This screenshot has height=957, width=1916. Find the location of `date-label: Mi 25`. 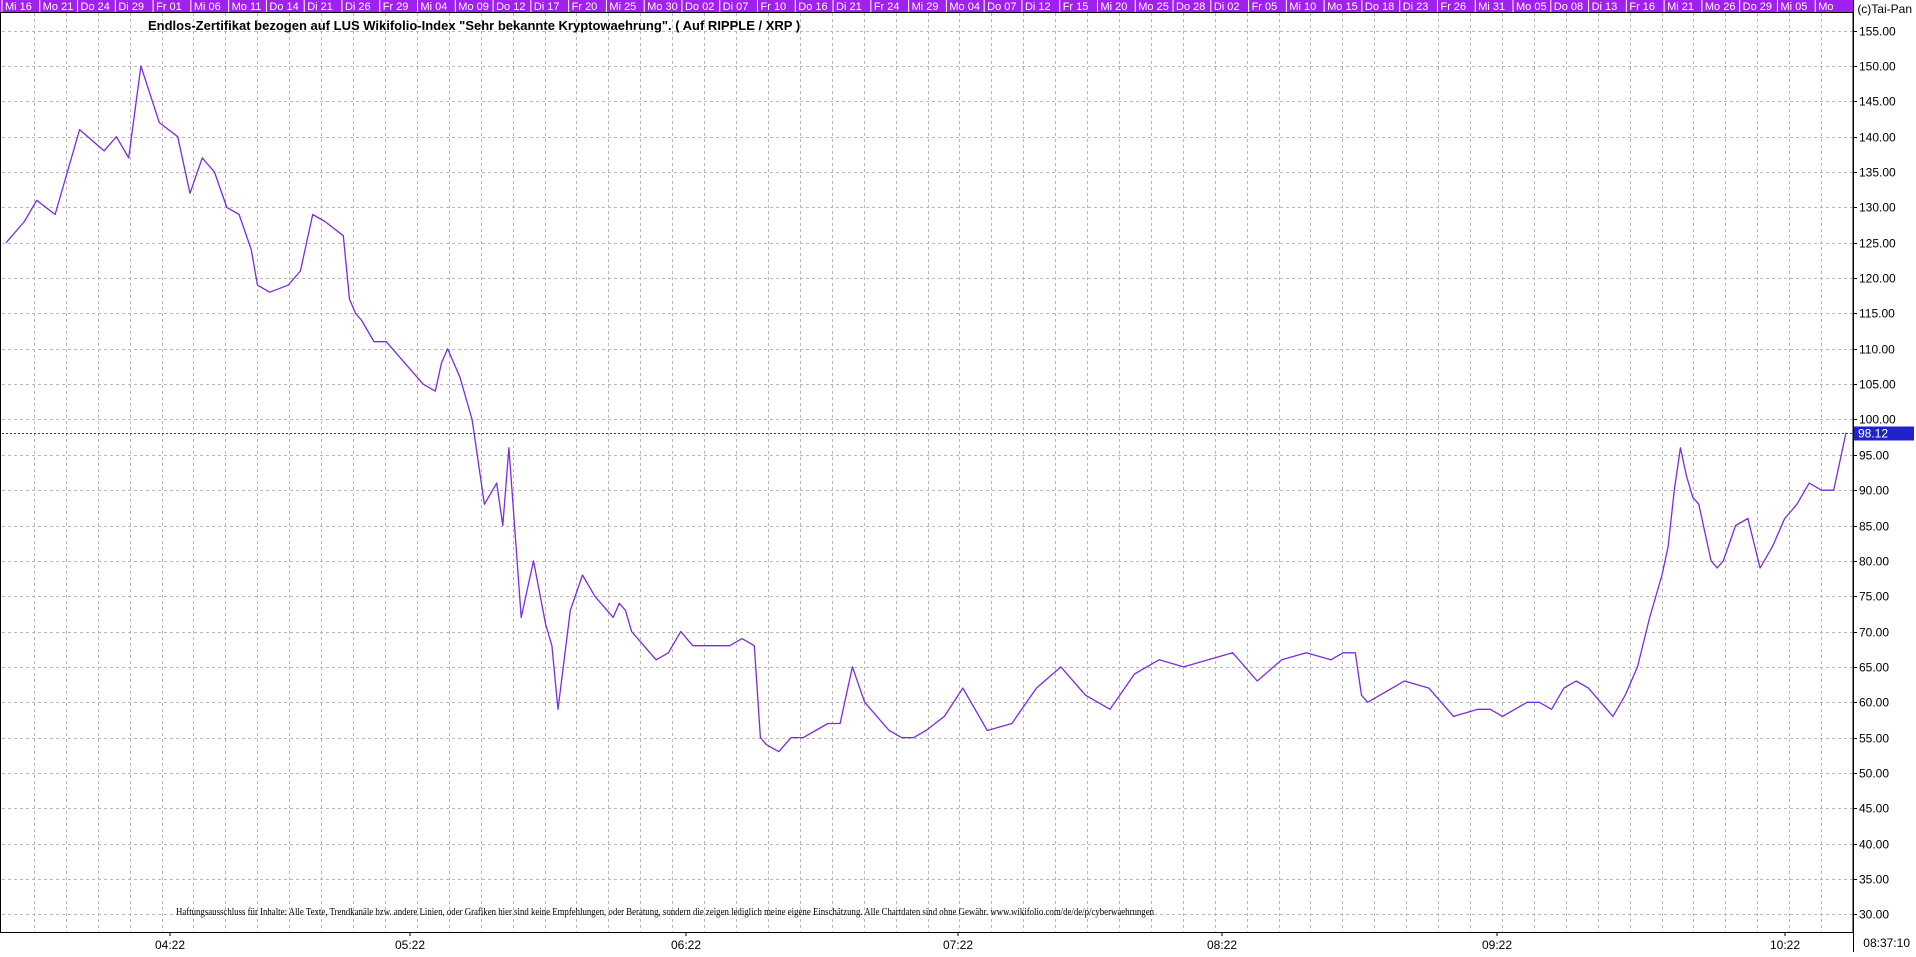

date-label: Mi 25 is located at coordinates (622, 7).